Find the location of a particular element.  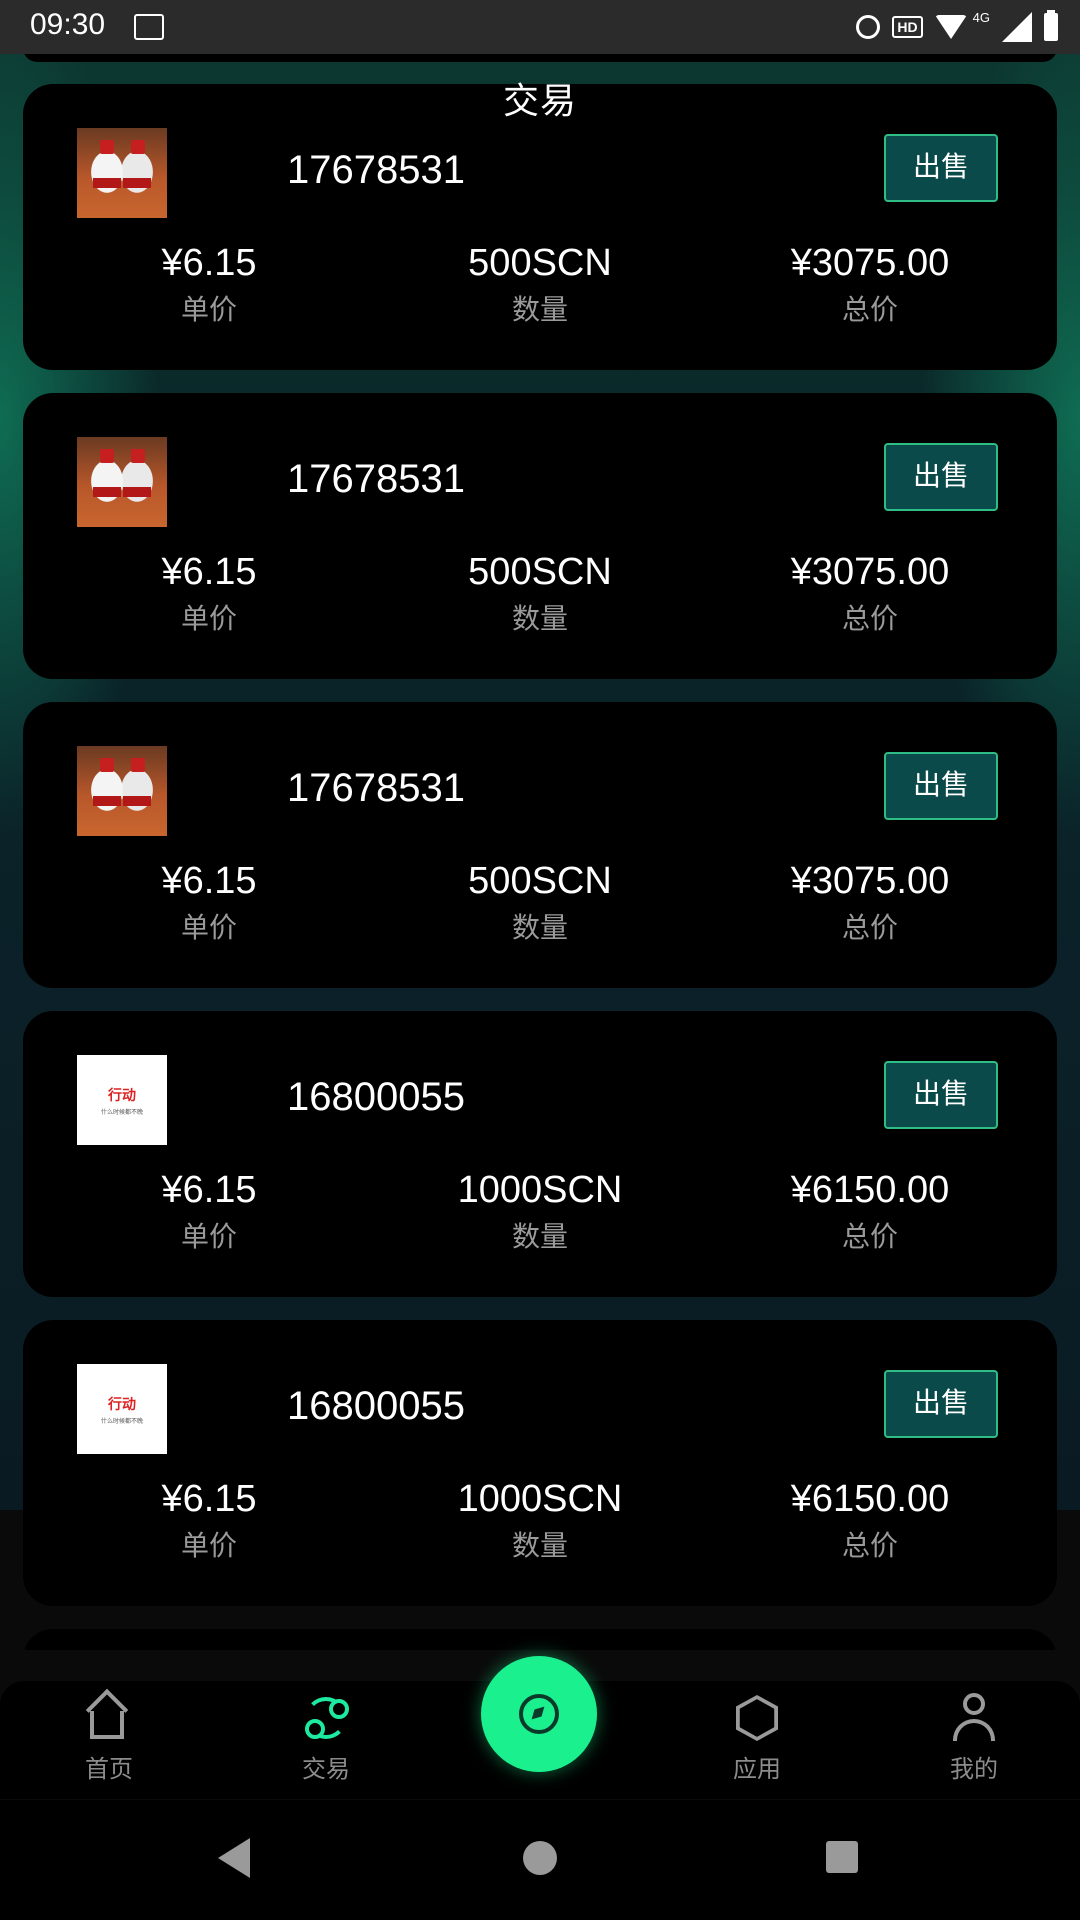

user-icon is located at coordinates (974, 1718).